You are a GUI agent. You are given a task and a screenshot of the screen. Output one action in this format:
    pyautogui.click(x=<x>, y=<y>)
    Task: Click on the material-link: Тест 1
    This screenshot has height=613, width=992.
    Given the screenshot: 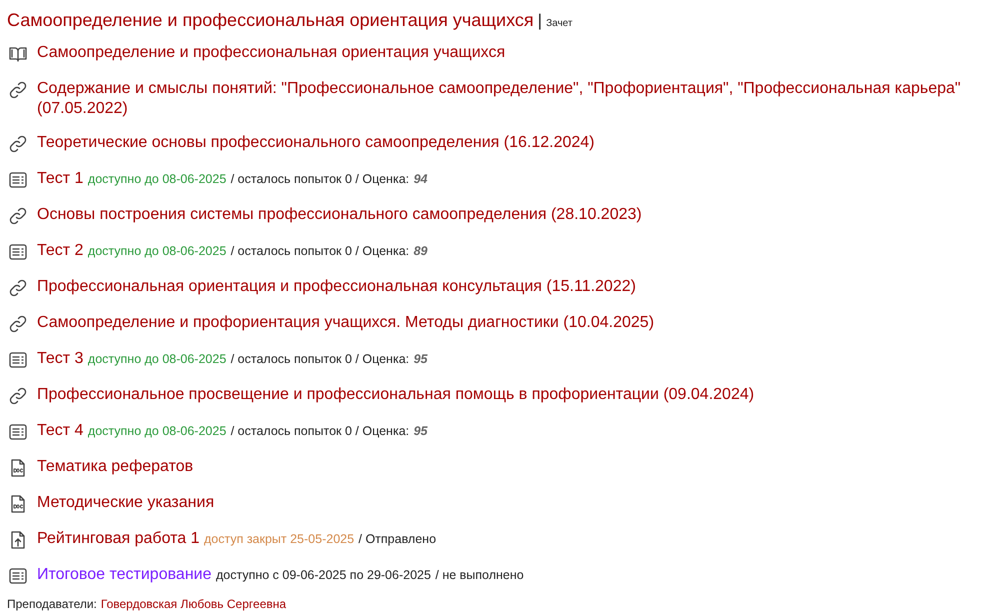 What is the action you would take?
    pyautogui.click(x=60, y=178)
    